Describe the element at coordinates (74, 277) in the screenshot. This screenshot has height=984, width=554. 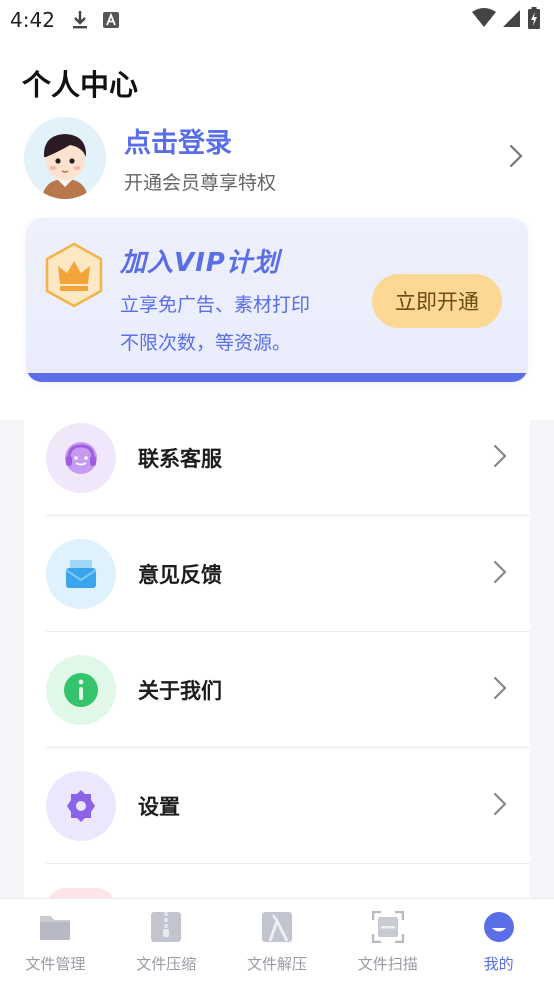
I see `crown-icon` at that location.